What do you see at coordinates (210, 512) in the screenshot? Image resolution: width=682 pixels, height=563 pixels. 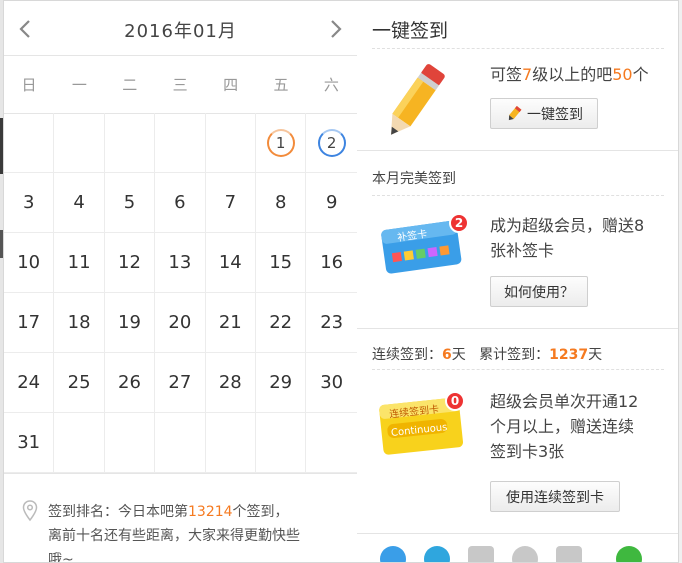 I see `rank-number: 13214` at bounding box center [210, 512].